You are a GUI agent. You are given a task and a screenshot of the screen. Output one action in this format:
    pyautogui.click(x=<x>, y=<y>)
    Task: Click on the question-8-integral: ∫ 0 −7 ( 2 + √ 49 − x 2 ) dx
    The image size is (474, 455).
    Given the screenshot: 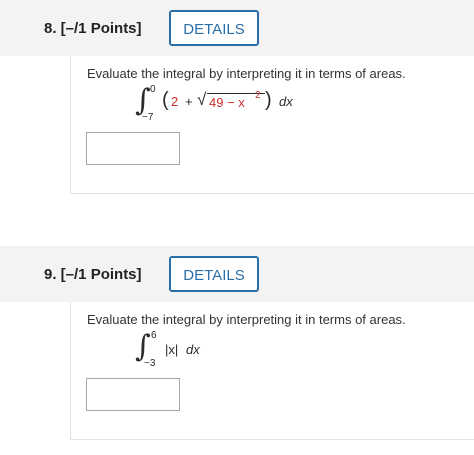 What is the action you would take?
    pyautogui.click(x=265, y=104)
    